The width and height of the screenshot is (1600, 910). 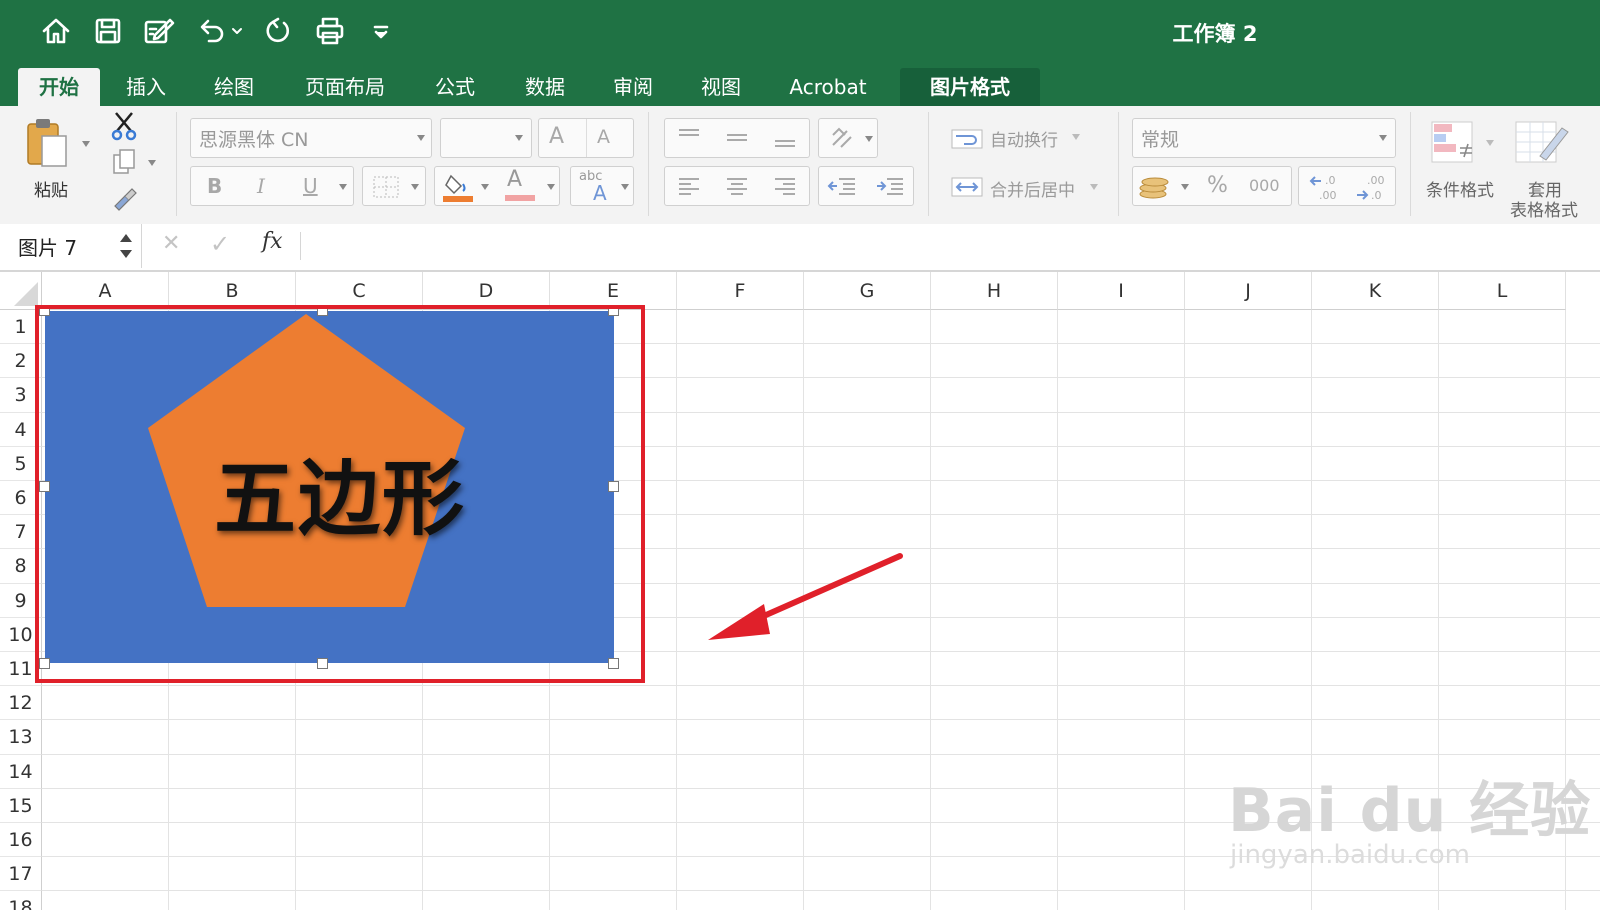 What do you see at coordinates (21, 703) in the screenshot?
I see `row-header-12: 12` at bounding box center [21, 703].